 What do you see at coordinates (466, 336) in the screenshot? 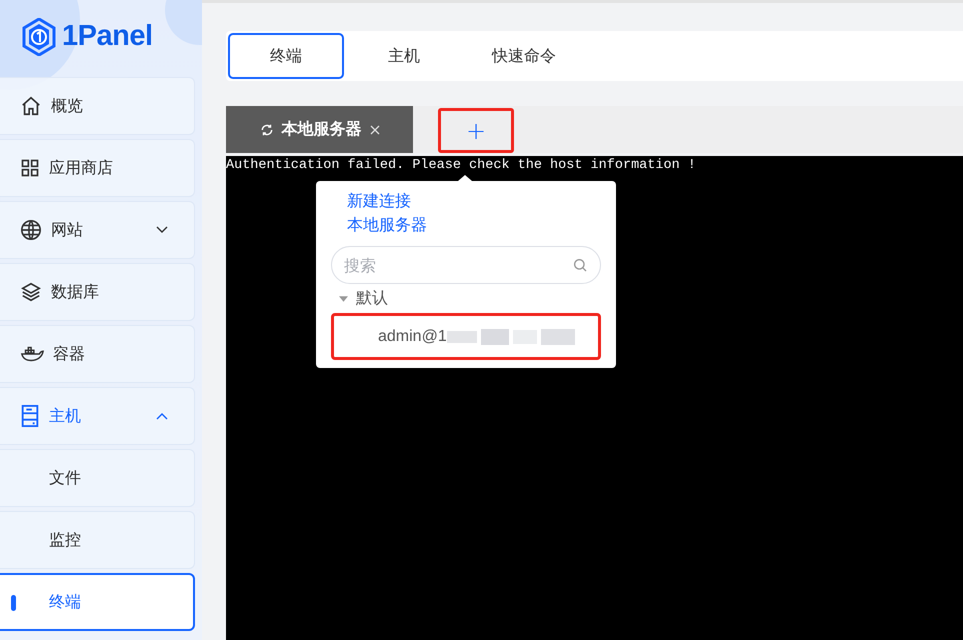
I see `host-item: admin@1` at bounding box center [466, 336].